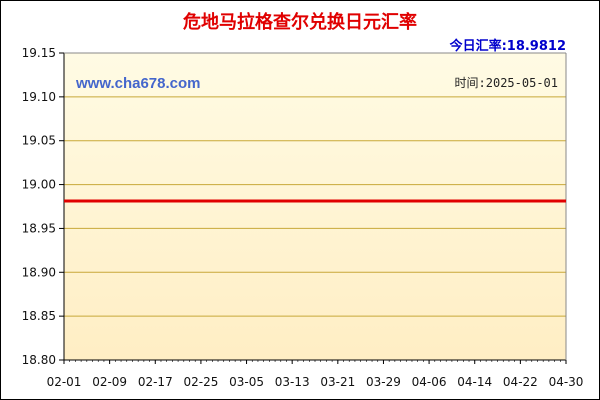  What do you see at coordinates (39, 316) in the screenshot?
I see `y-tick-label: 18.85` at bounding box center [39, 316].